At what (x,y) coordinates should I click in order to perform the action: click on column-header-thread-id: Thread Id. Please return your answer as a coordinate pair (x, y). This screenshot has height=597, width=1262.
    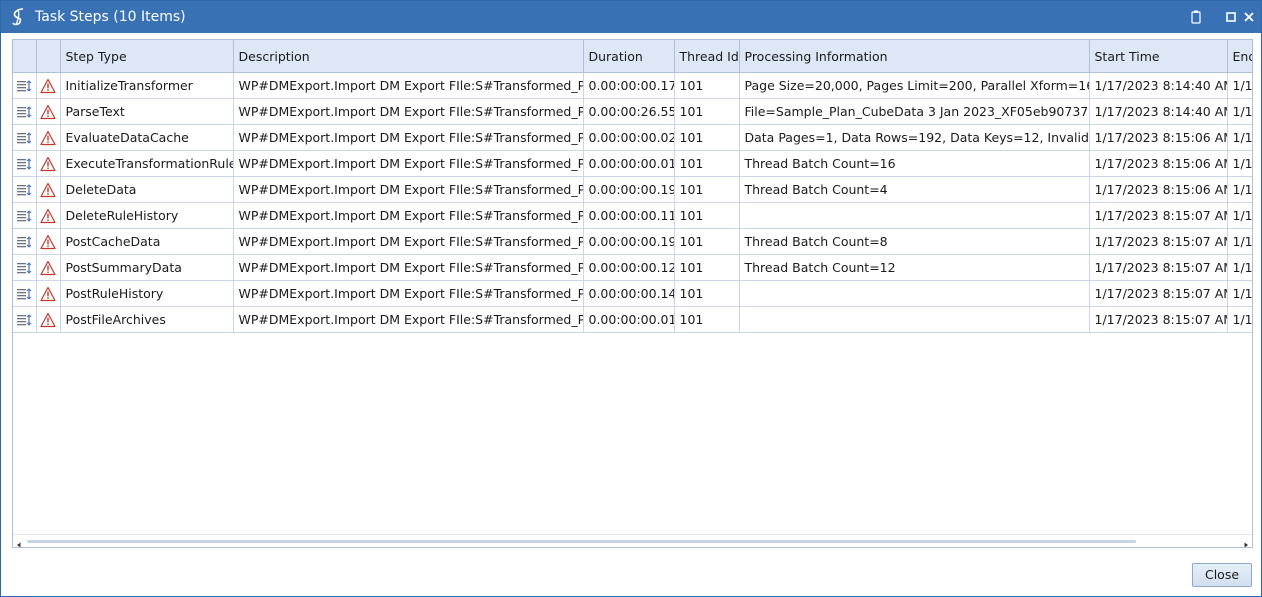
    Looking at the image, I should click on (707, 56).